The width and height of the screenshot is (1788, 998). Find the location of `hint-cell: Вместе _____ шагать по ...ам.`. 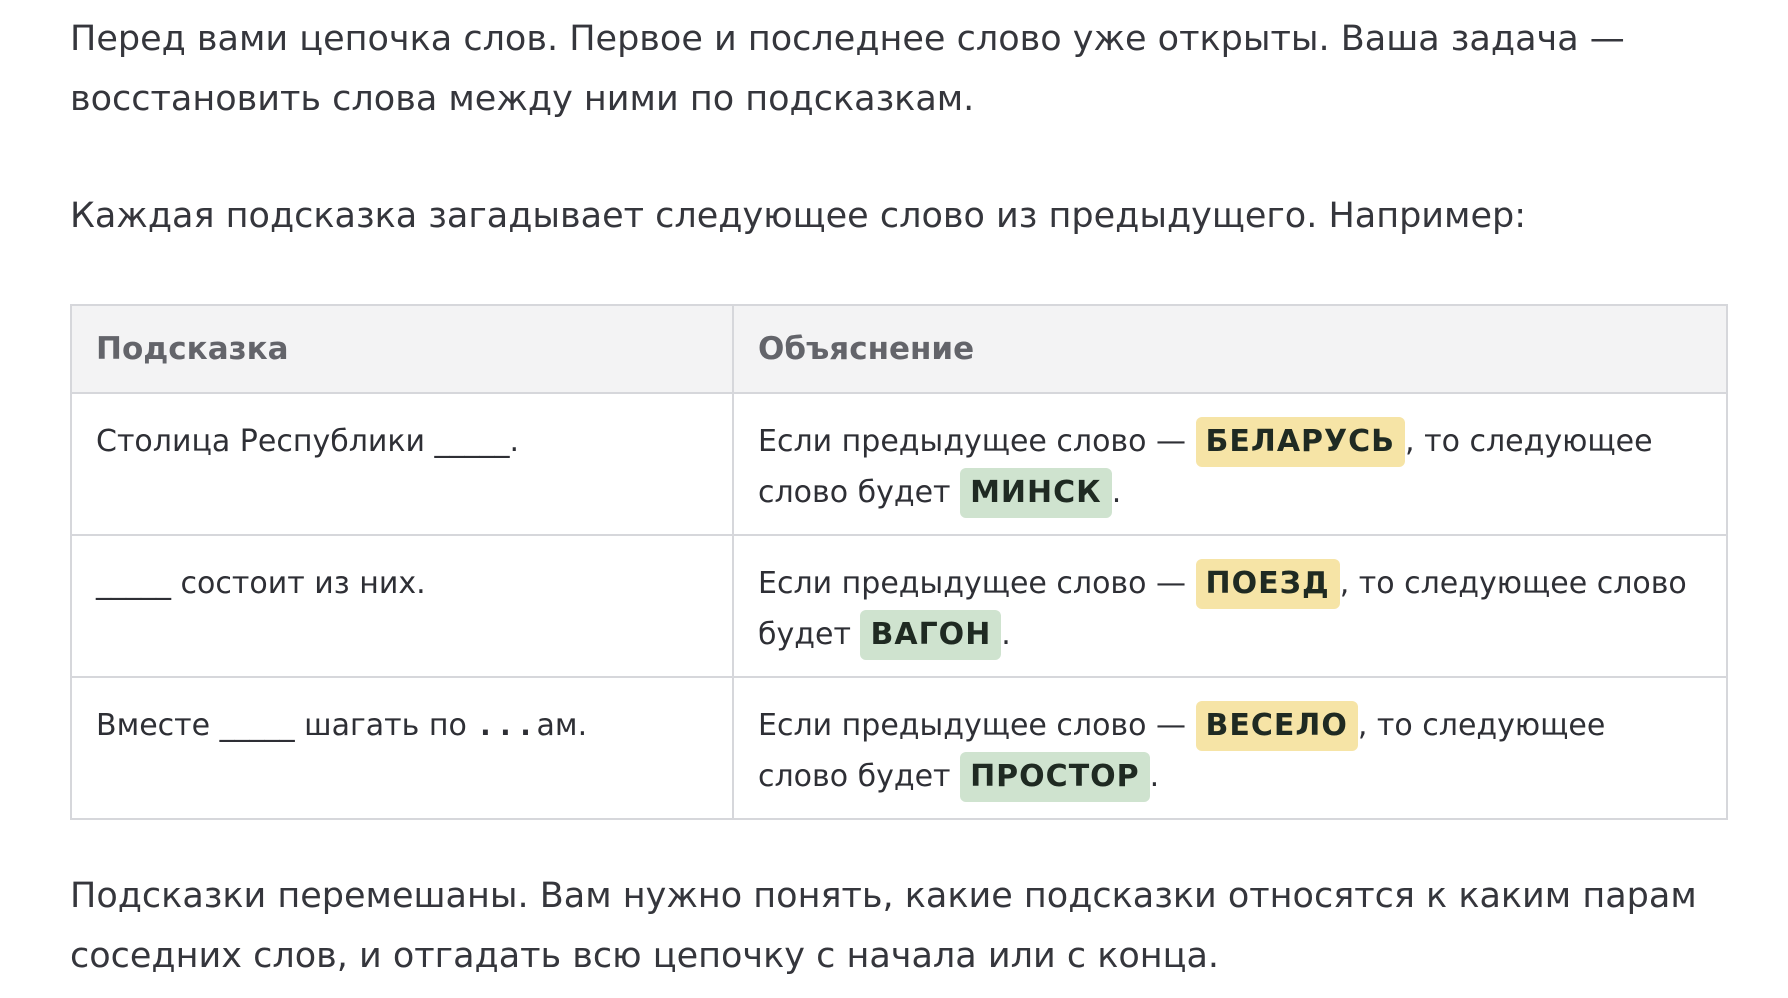

hint-cell: Вместе _____ шагать по ...ам. is located at coordinates (402, 748).